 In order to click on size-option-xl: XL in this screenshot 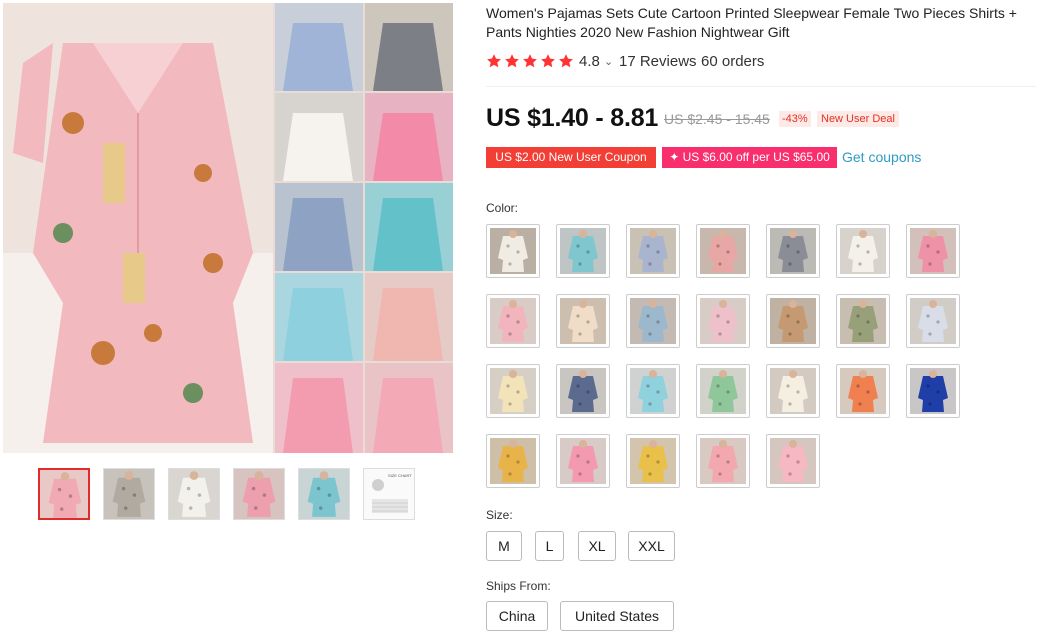, I will do `click(597, 546)`.